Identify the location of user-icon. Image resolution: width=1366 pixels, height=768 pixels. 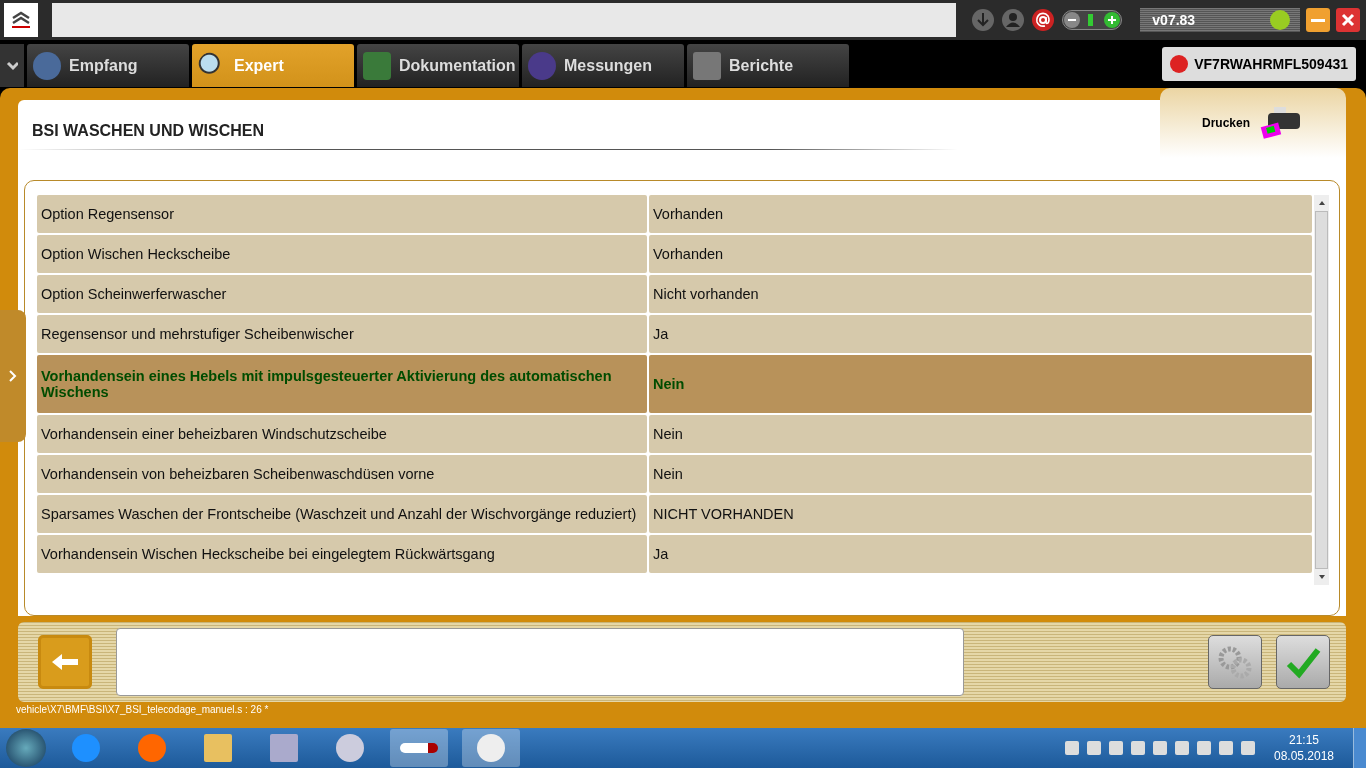
(1013, 20).